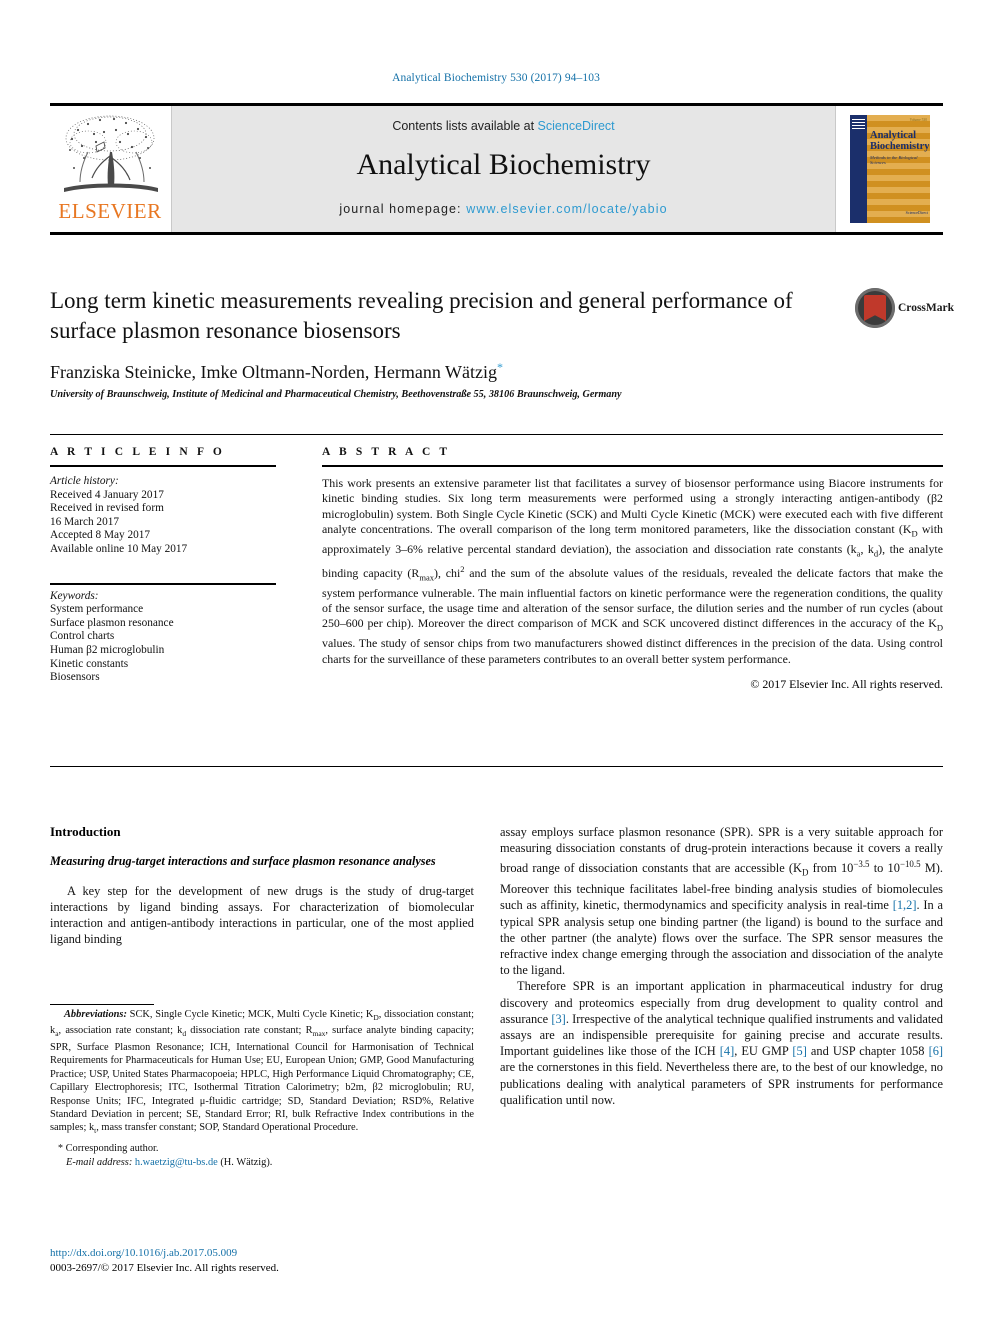  Describe the element at coordinates (727, 1051) in the screenshot. I see `citation-link-4: [4]` at that location.